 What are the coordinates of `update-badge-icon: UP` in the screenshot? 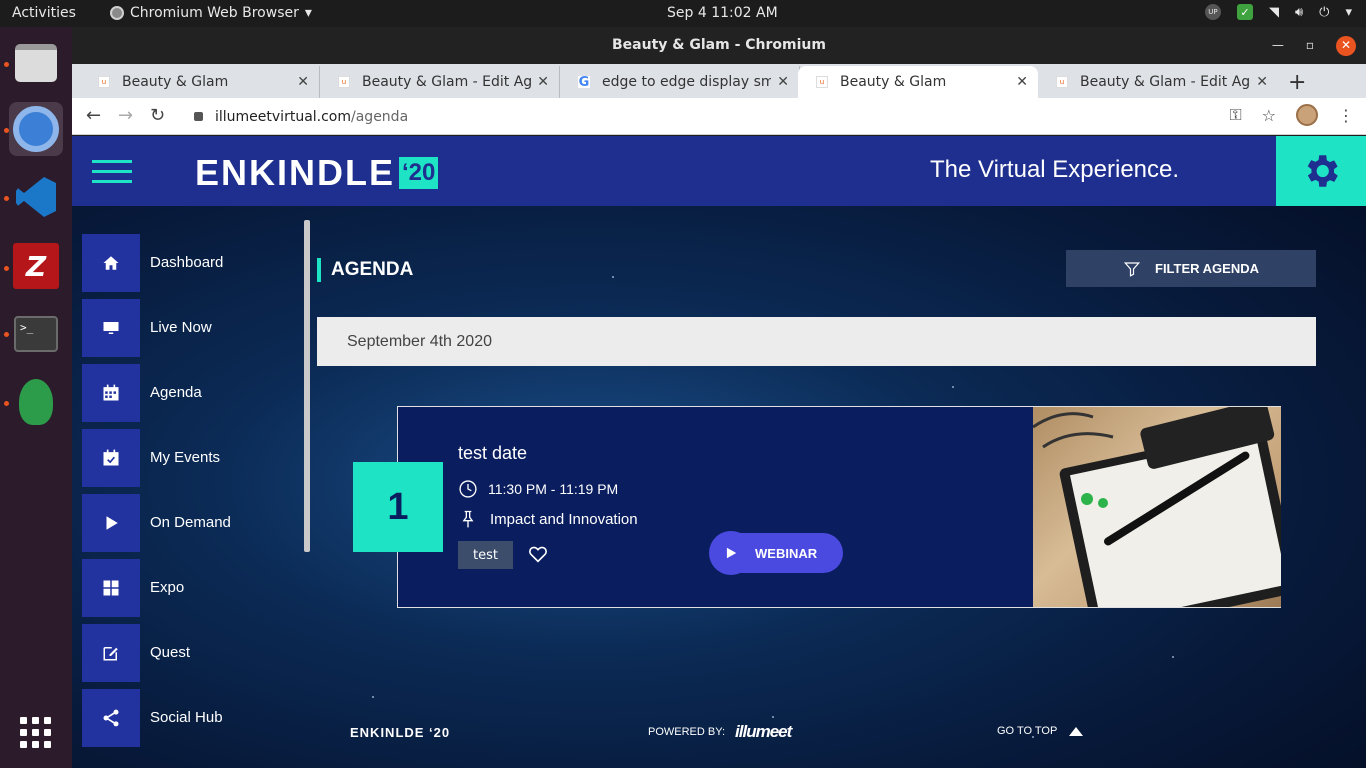 It's located at (1212, 12).